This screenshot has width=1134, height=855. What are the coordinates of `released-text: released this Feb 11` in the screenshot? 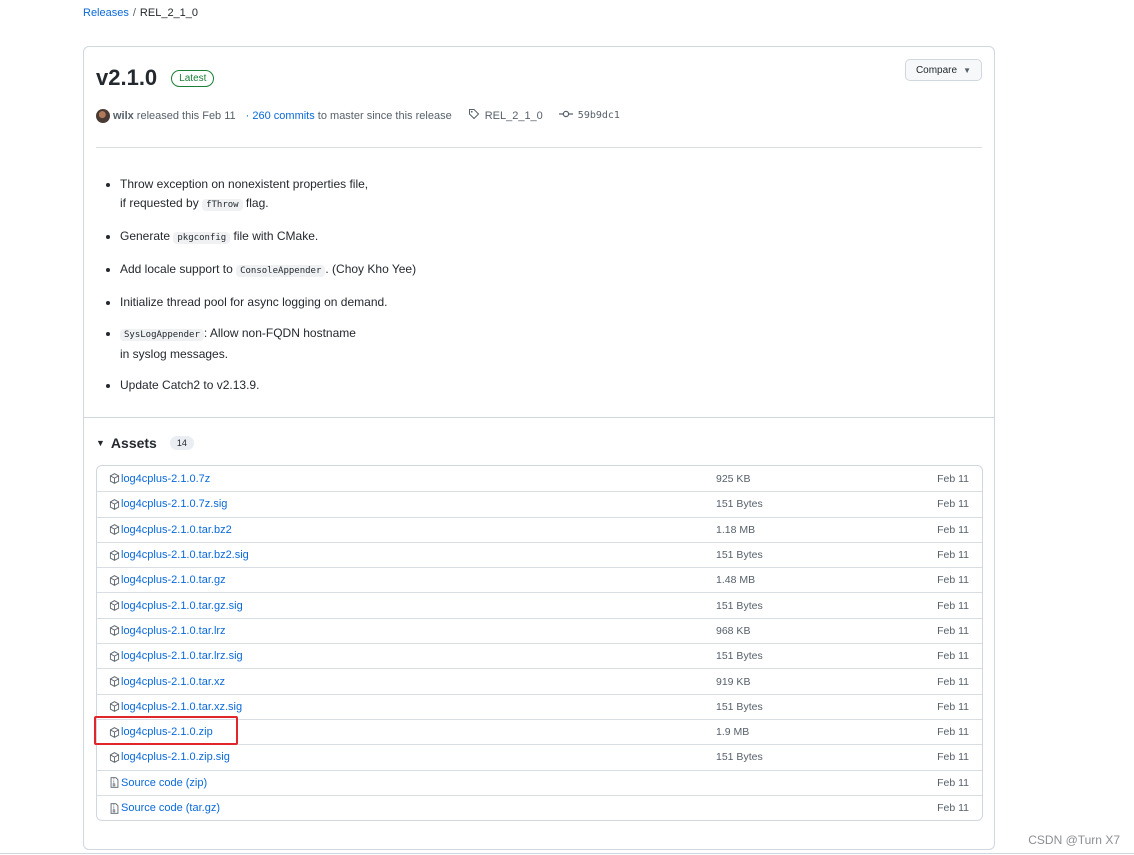 It's located at (186, 115).